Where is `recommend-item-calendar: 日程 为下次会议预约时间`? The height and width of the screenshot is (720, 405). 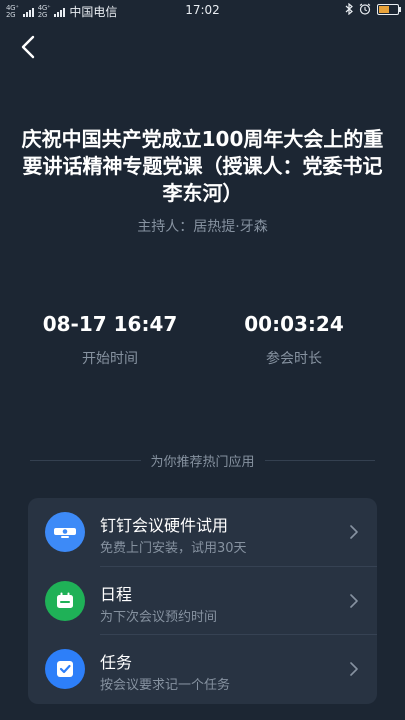
recommend-item-calendar: 日程 为下次会议预约时间 is located at coordinates (202, 601).